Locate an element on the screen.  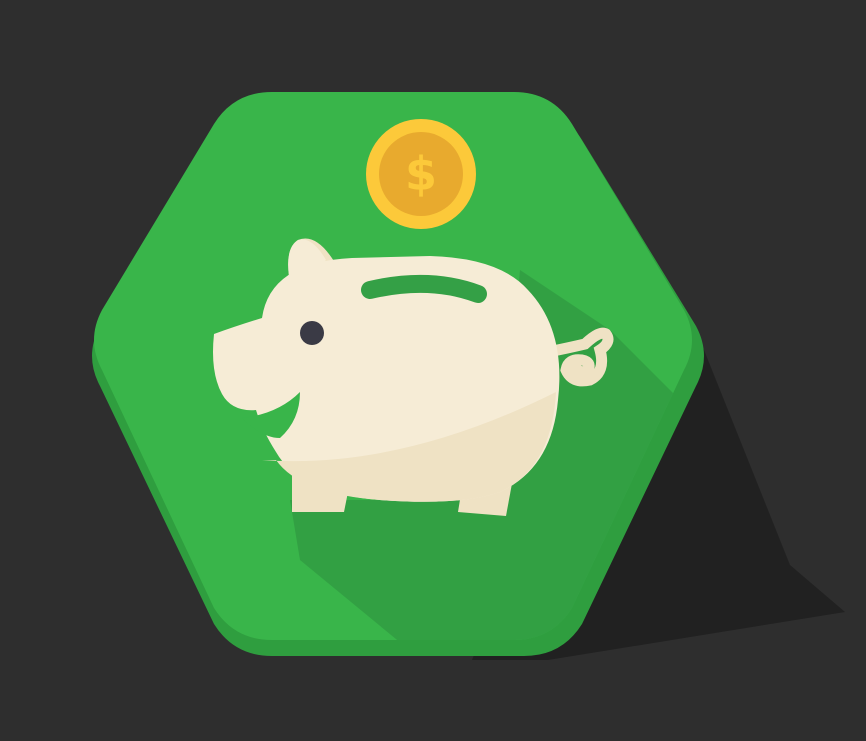
coin-dollar-symbol: $ is located at coordinates (421, 174).